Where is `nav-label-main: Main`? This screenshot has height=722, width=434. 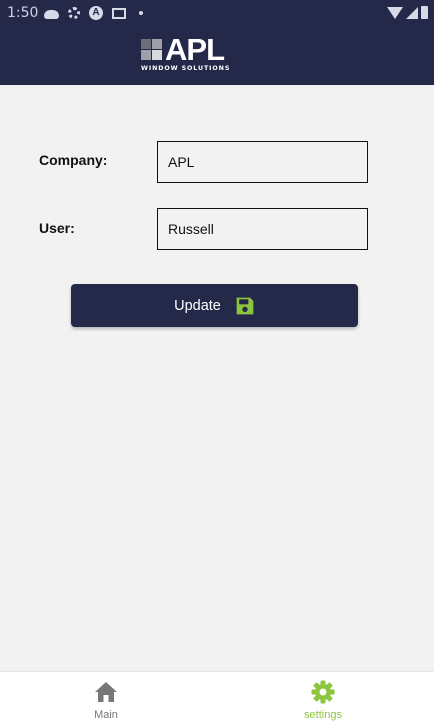 nav-label-main: Main is located at coordinates (106, 715).